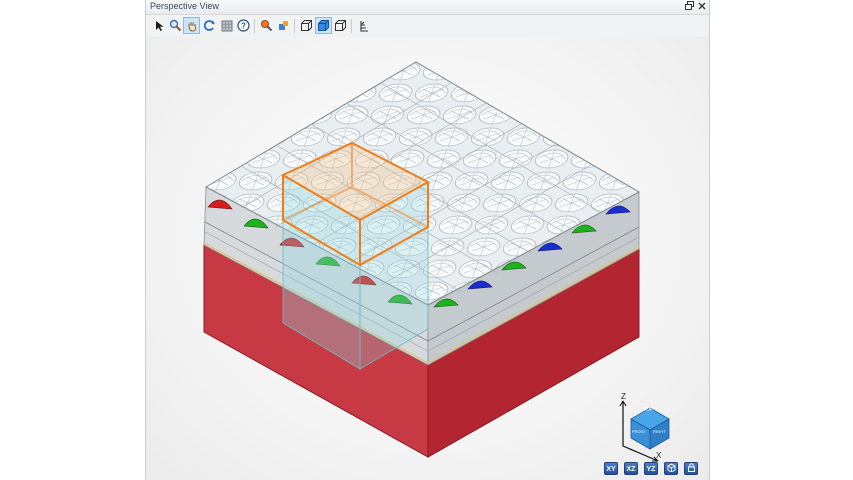 The height and width of the screenshot is (480, 853). Describe the element at coordinates (659, 431) in the screenshot. I see `view-cube-right-label: RIGHT` at that location.